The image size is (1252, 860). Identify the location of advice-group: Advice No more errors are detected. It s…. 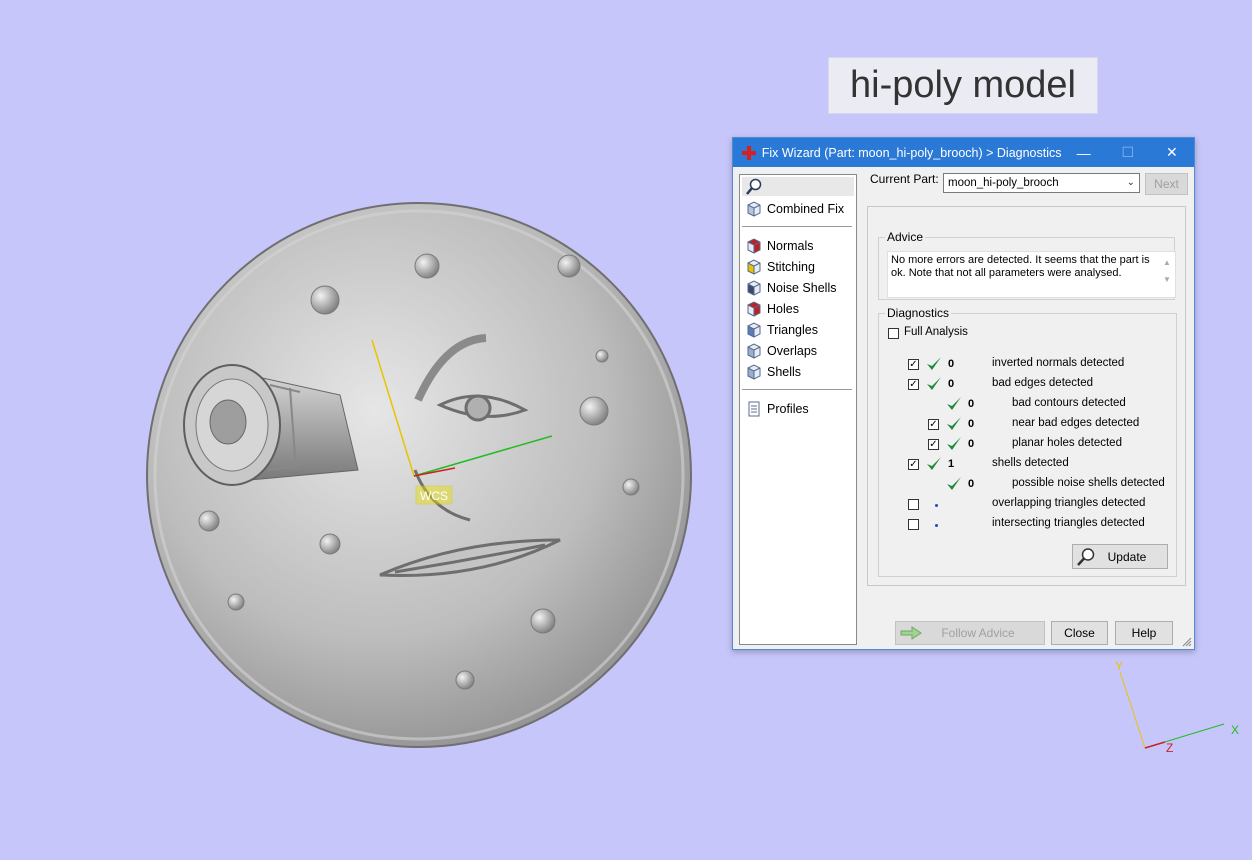
(1027, 265).